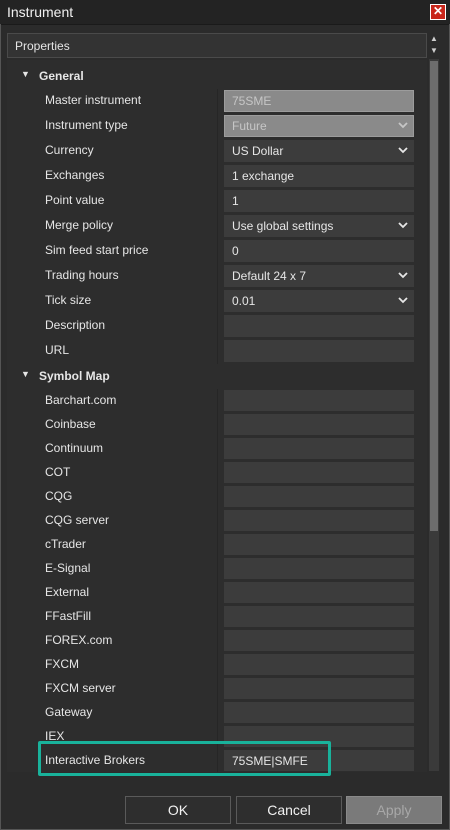 This screenshot has width=450, height=830. I want to click on properties-header-label: Properties, so click(42, 46).